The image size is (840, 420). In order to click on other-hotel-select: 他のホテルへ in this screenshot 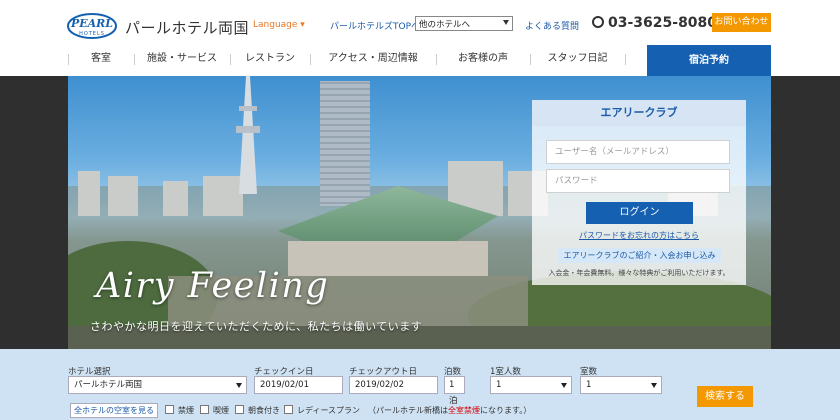, I will do `click(464, 23)`.